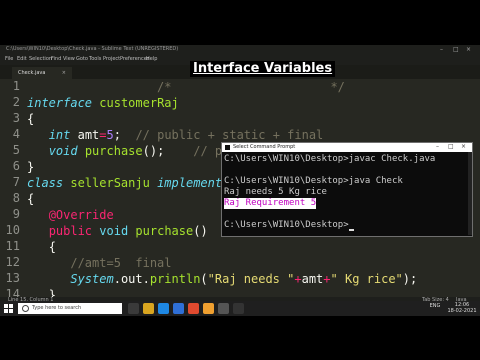  What do you see at coordinates (463, 146) in the screenshot?
I see `cmd-close-button: ×` at bounding box center [463, 146].